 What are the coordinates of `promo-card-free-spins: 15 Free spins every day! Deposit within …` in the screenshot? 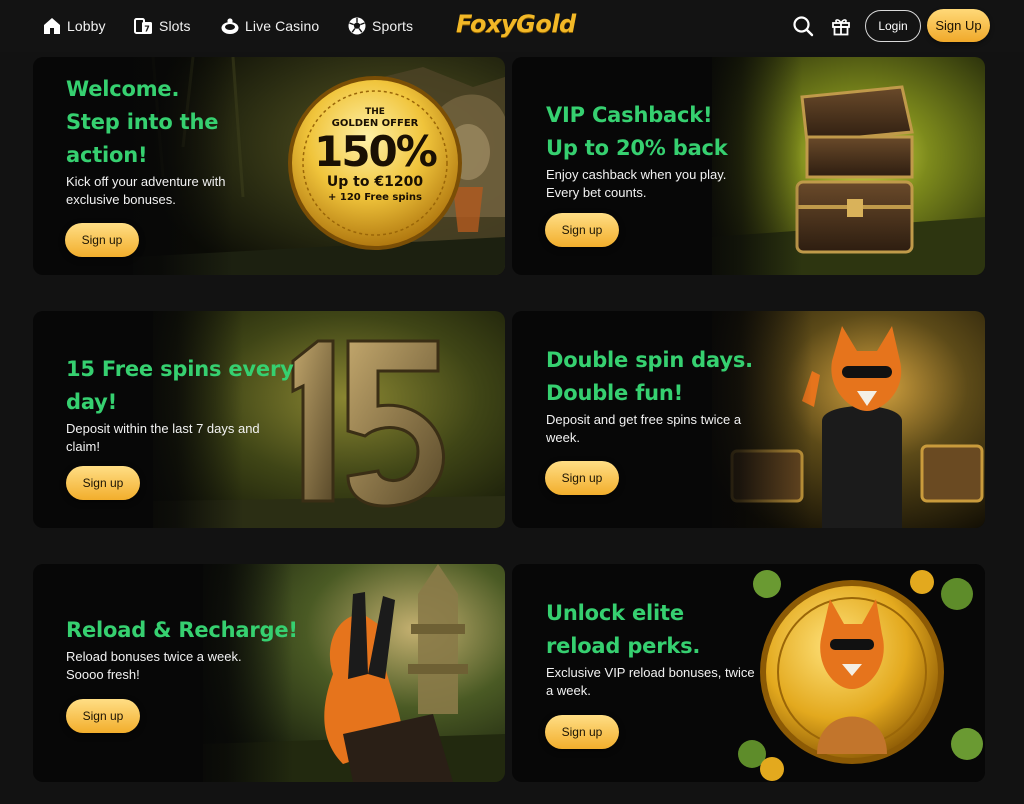 It's located at (269, 419).